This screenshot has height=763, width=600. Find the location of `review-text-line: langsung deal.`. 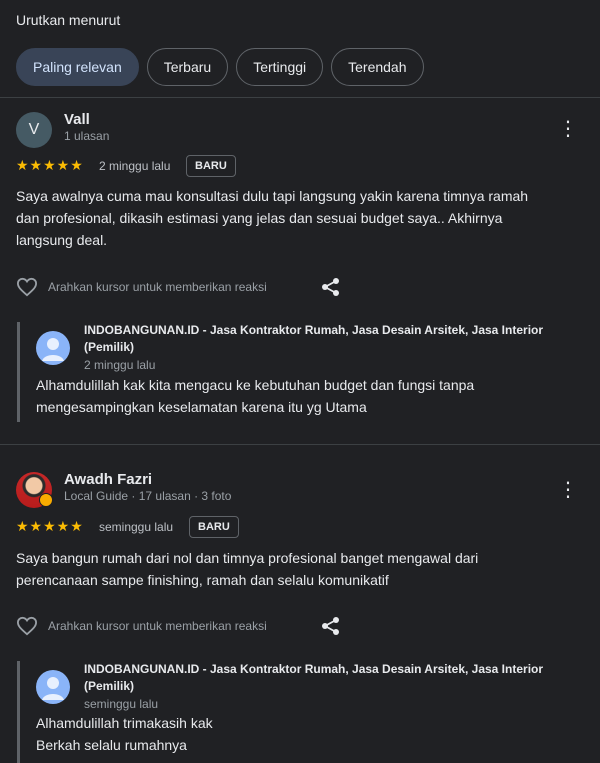

review-text-line: langsung deal. is located at coordinates (62, 240).